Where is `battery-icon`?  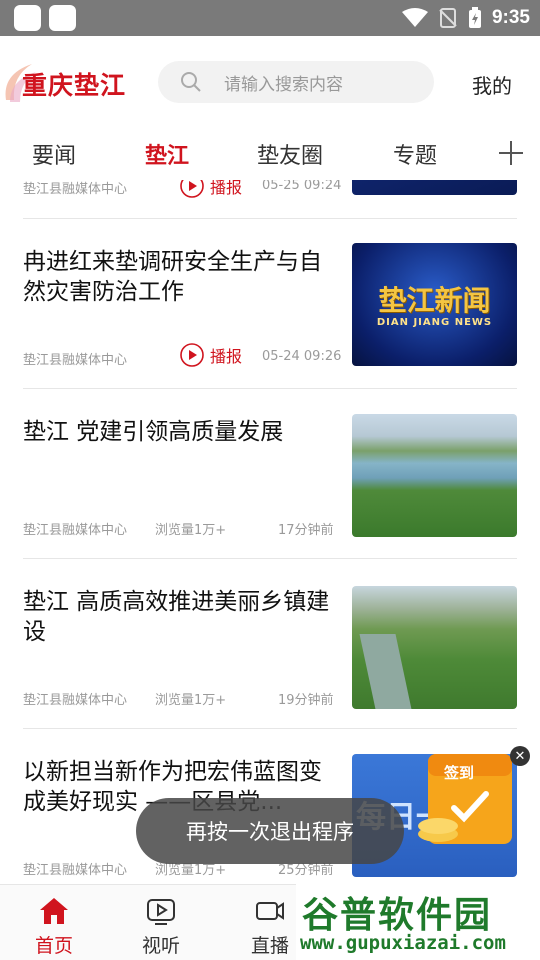 battery-icon is located at coordinates (474, 17).